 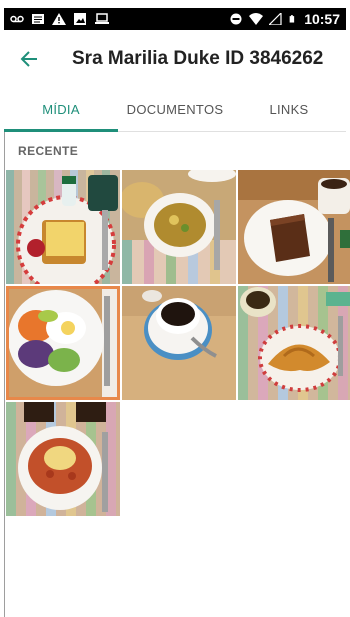 I want to click on warning-icon, so click(x=59, y=19).